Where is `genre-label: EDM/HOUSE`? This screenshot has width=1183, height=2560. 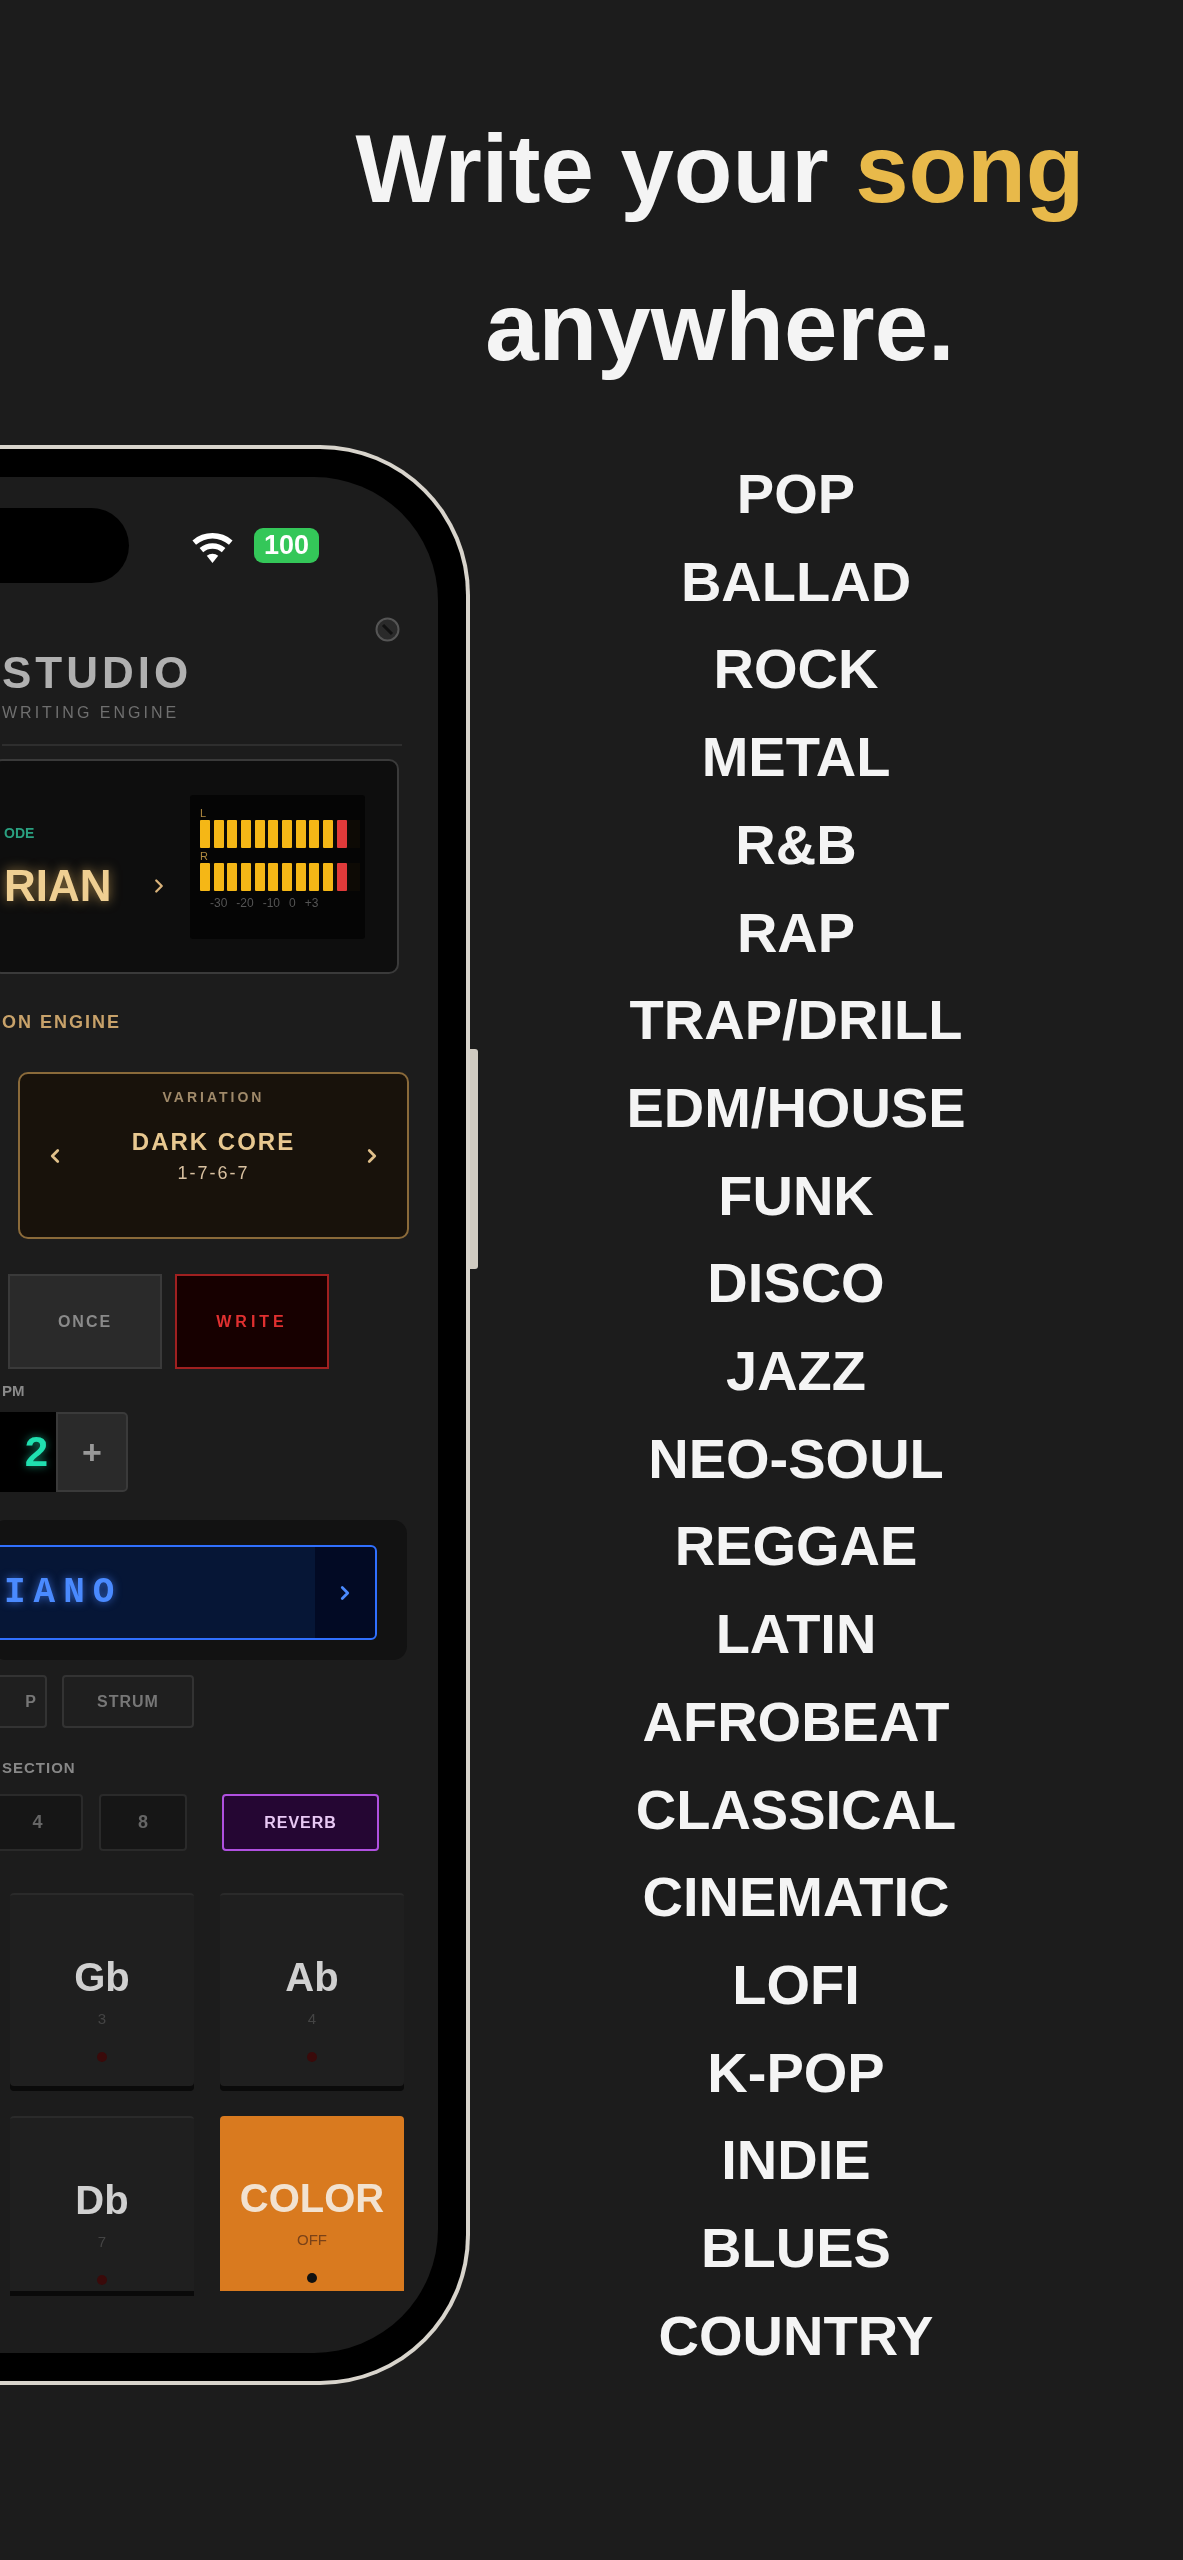 genre-label: EDM/HOUSE is located at coordinates (796, 1107).